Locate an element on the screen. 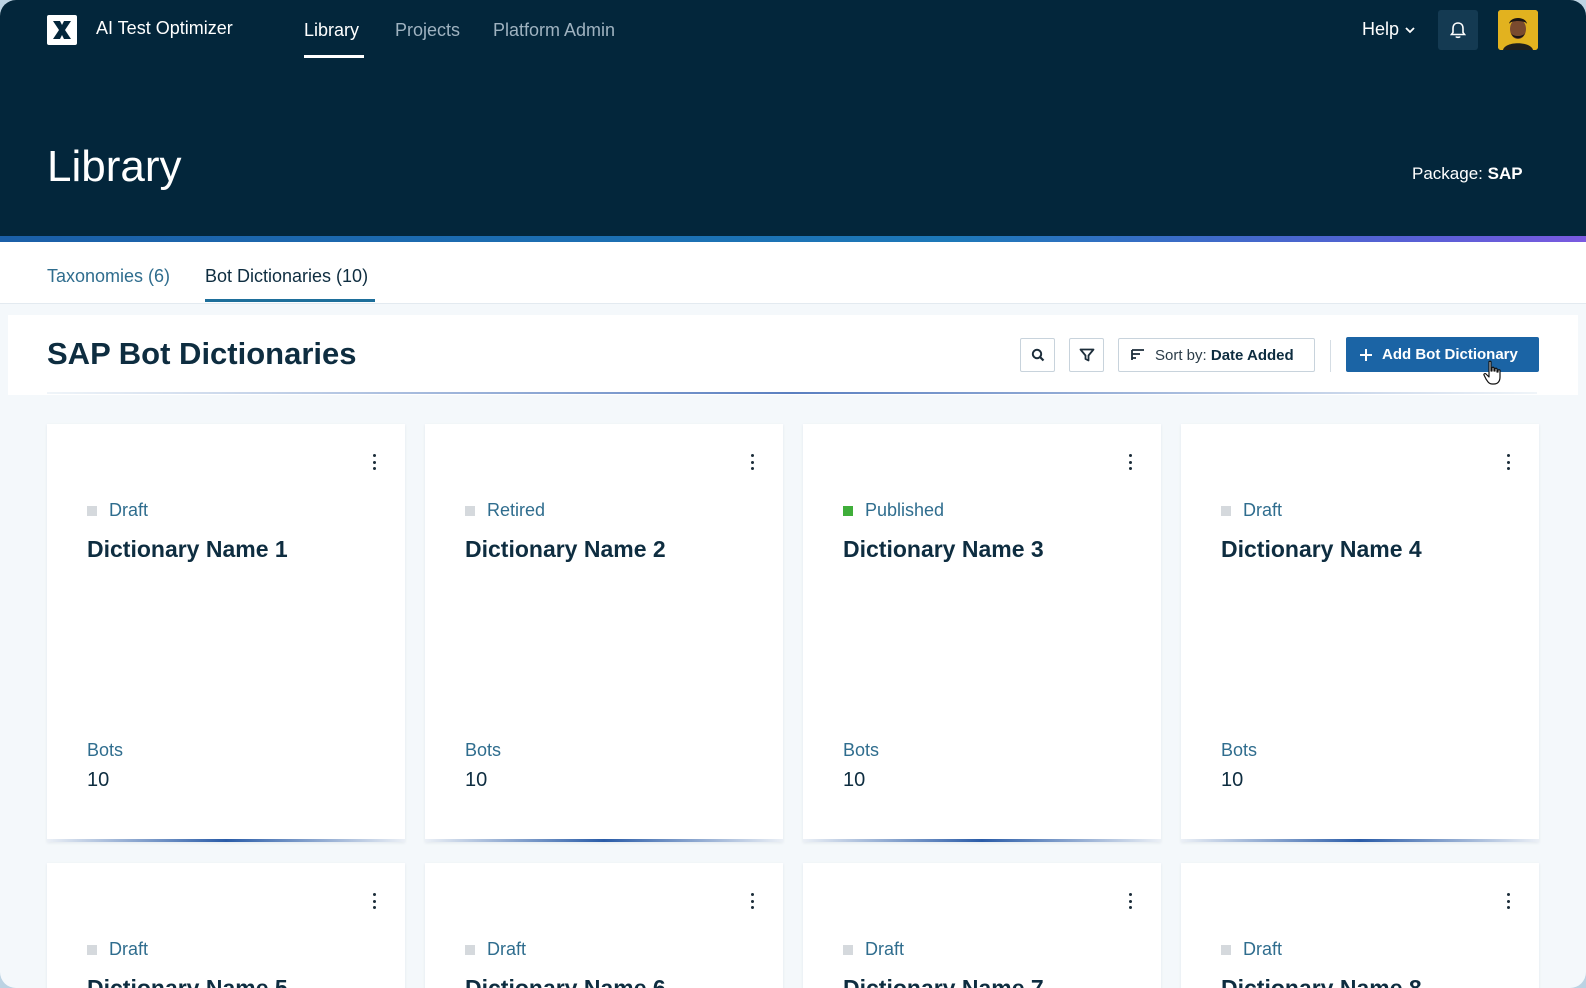 The image size is (1586, 988). tab-active-indicator is located at coordinates (290, 300).